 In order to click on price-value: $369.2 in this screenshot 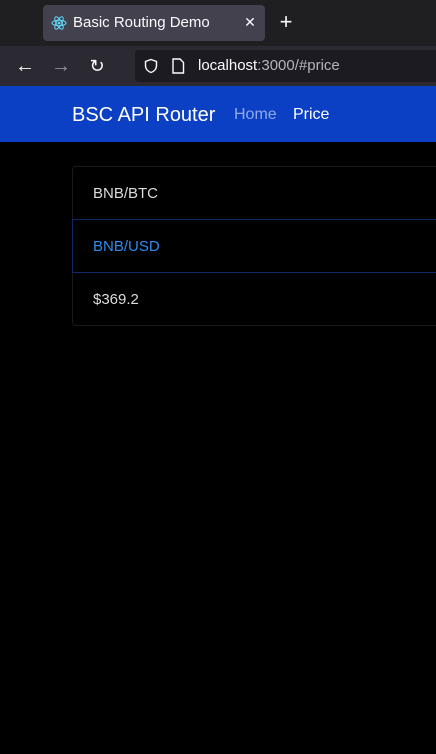, I will do `click(116, 299)`.